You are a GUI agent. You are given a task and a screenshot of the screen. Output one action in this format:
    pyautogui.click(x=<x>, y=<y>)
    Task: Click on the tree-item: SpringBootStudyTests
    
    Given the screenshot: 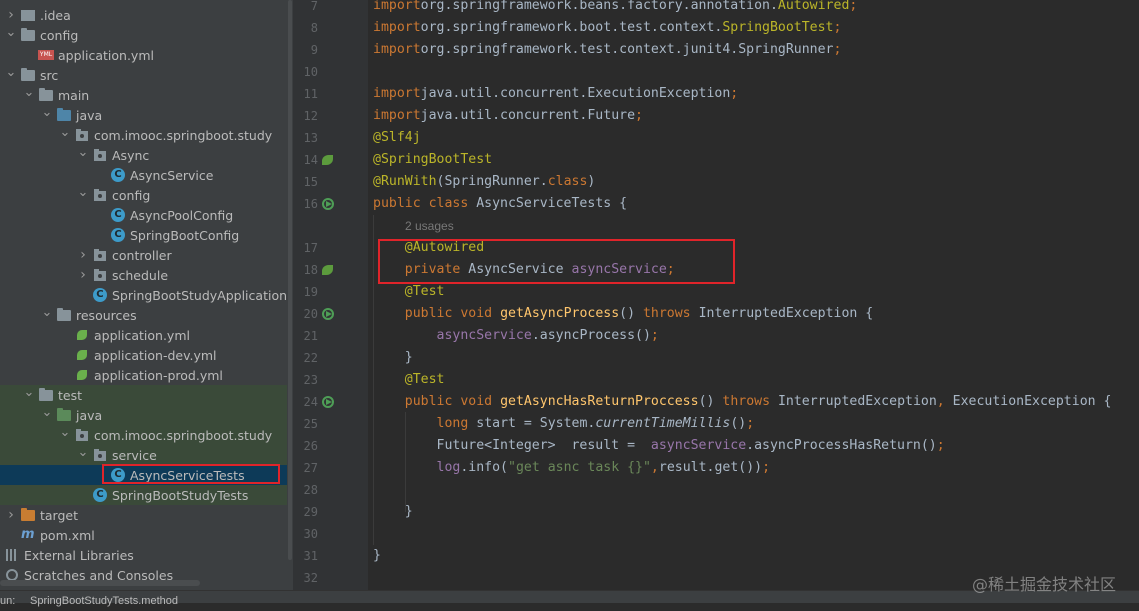 What is the action you would take?
    pyautogui.click(x=143, y=495)
    